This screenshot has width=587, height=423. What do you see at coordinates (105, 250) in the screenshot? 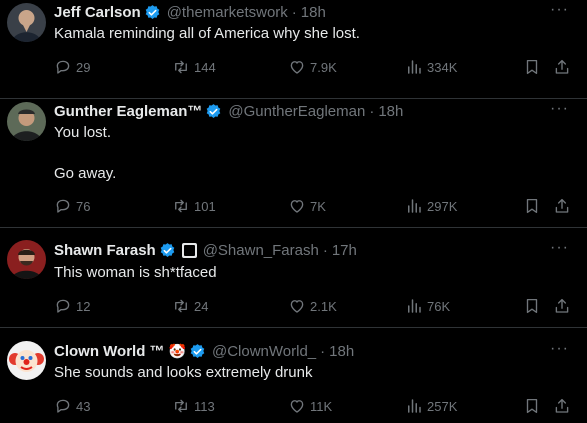
I see `display-name: Shawn Farash` at bounding box center [105, 250].